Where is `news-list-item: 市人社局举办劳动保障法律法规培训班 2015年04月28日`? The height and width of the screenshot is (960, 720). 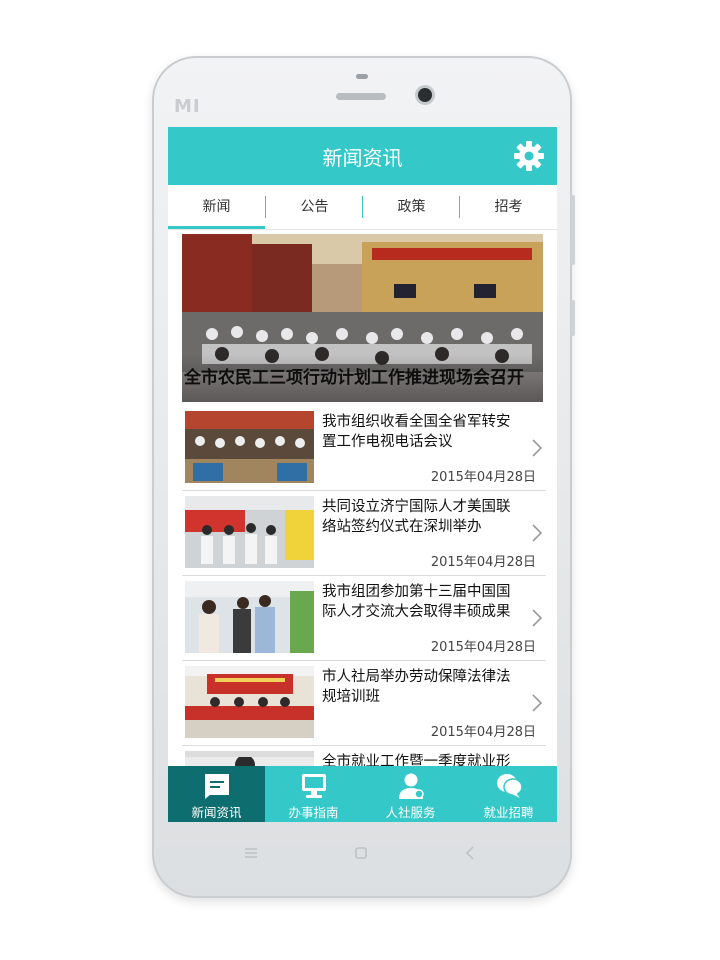 news-list-item: 市人社局举办劳动保障法律法规培训班 2015年04月28日 is located at coordinates (364, 703).